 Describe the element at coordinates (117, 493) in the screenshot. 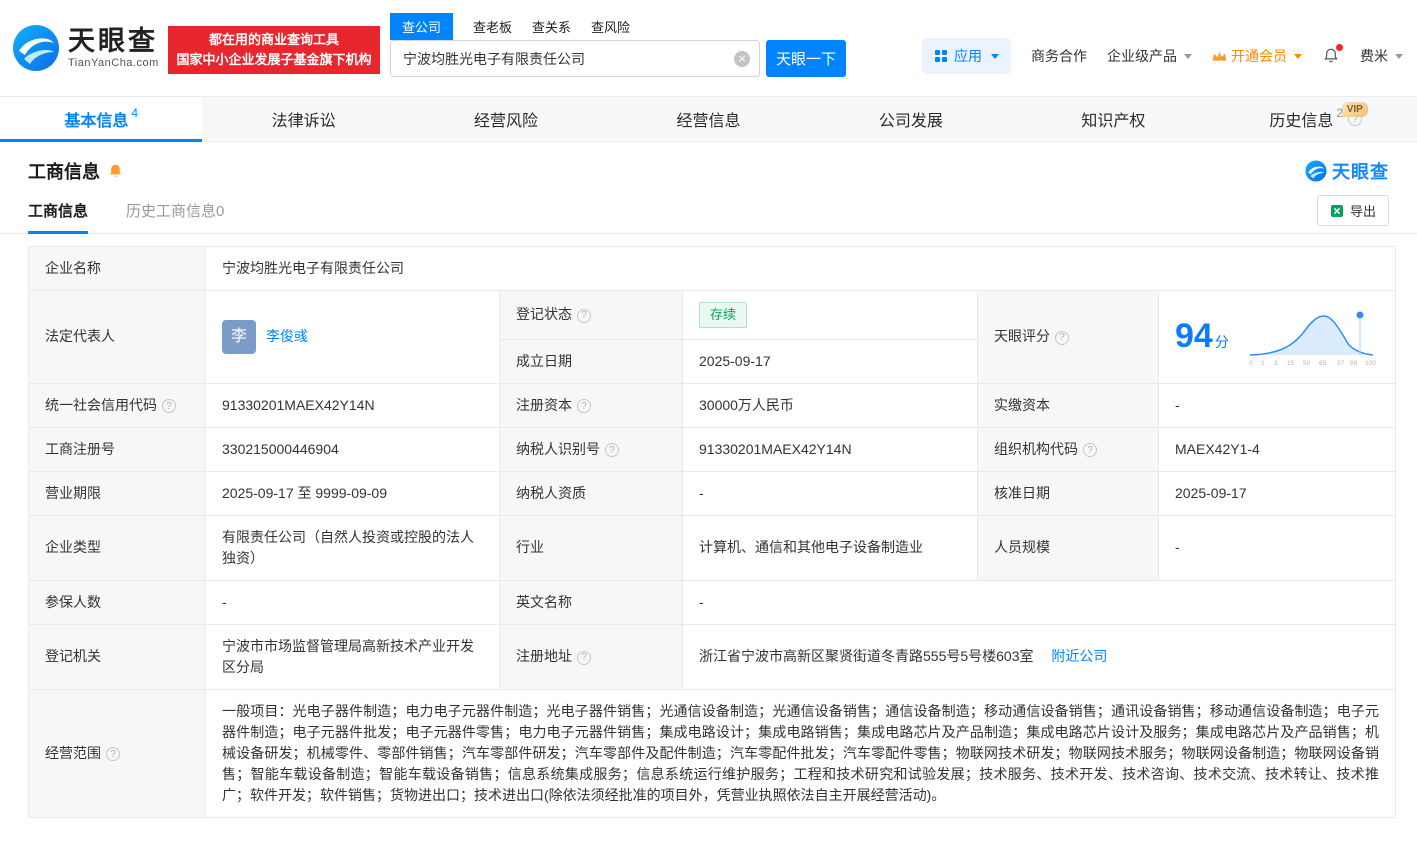

I see `business-term-label: 营业期限` at that location.